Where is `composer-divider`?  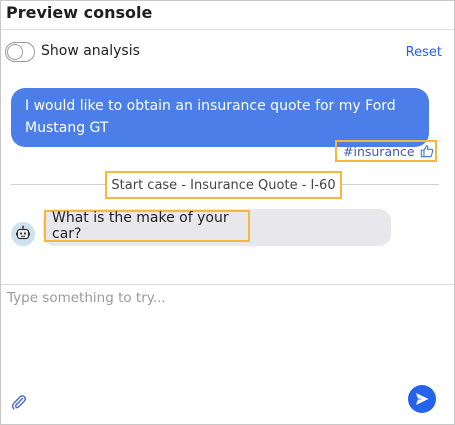 composer-divider is located at coordinates (227, 284).